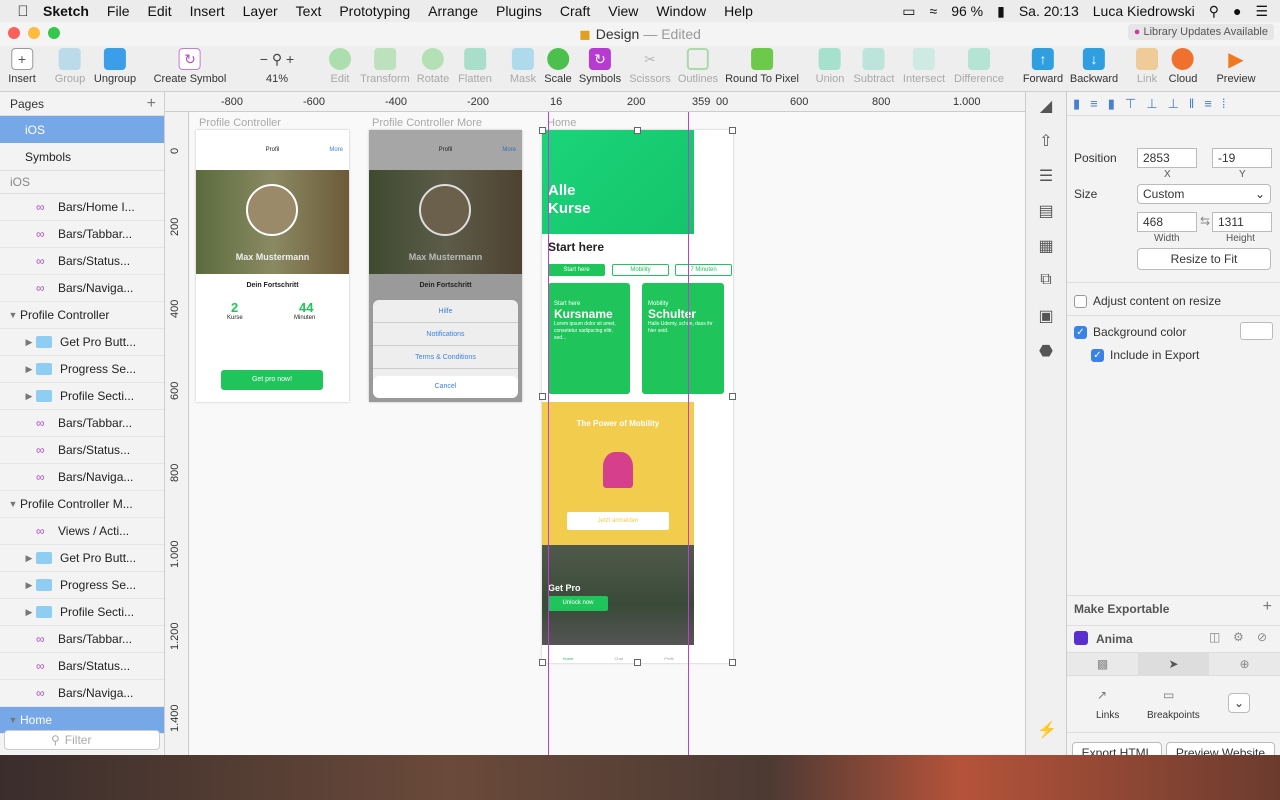 This screenshot has width=1280, height=800. What do you see at coordinates (190, 66) in the screenshot?
I see `create-symbol-button: ↻ Create Symbol` at bounding box center [190, 66].